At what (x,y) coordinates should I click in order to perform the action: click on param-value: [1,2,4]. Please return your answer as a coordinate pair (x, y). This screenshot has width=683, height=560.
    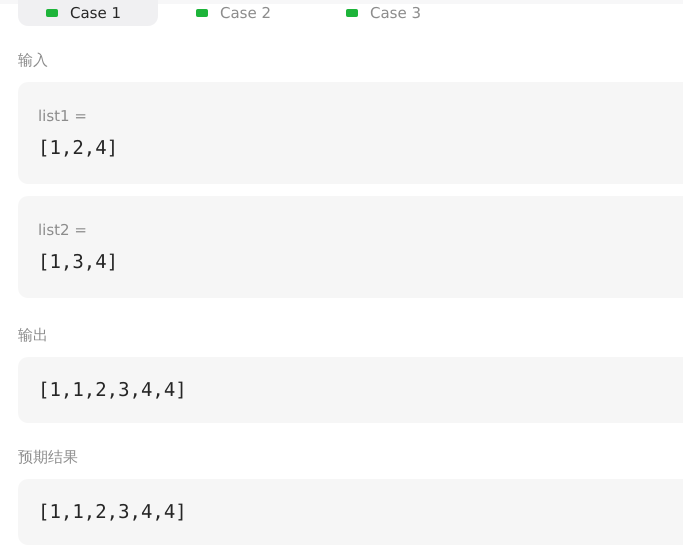
    Looking at the image, I should click on (78, 148).